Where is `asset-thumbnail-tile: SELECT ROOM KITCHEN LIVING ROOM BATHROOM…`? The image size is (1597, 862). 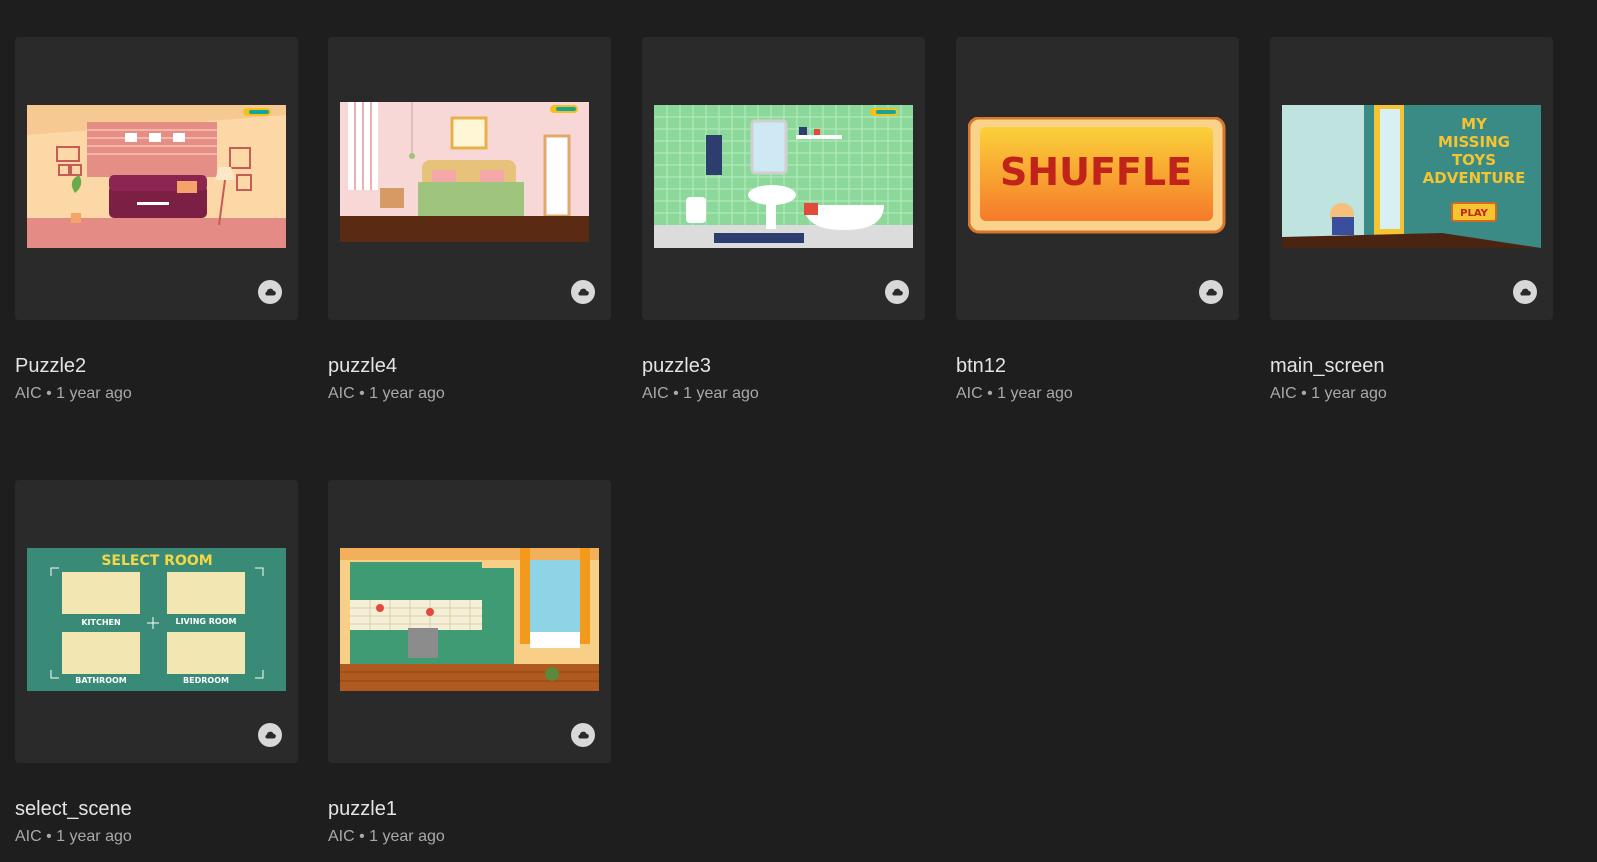 asset-thumbnail-tile: SELECT ROOM KITCHEN LIVING ROOM BATHROOM… is located at coordinates (156, 621).